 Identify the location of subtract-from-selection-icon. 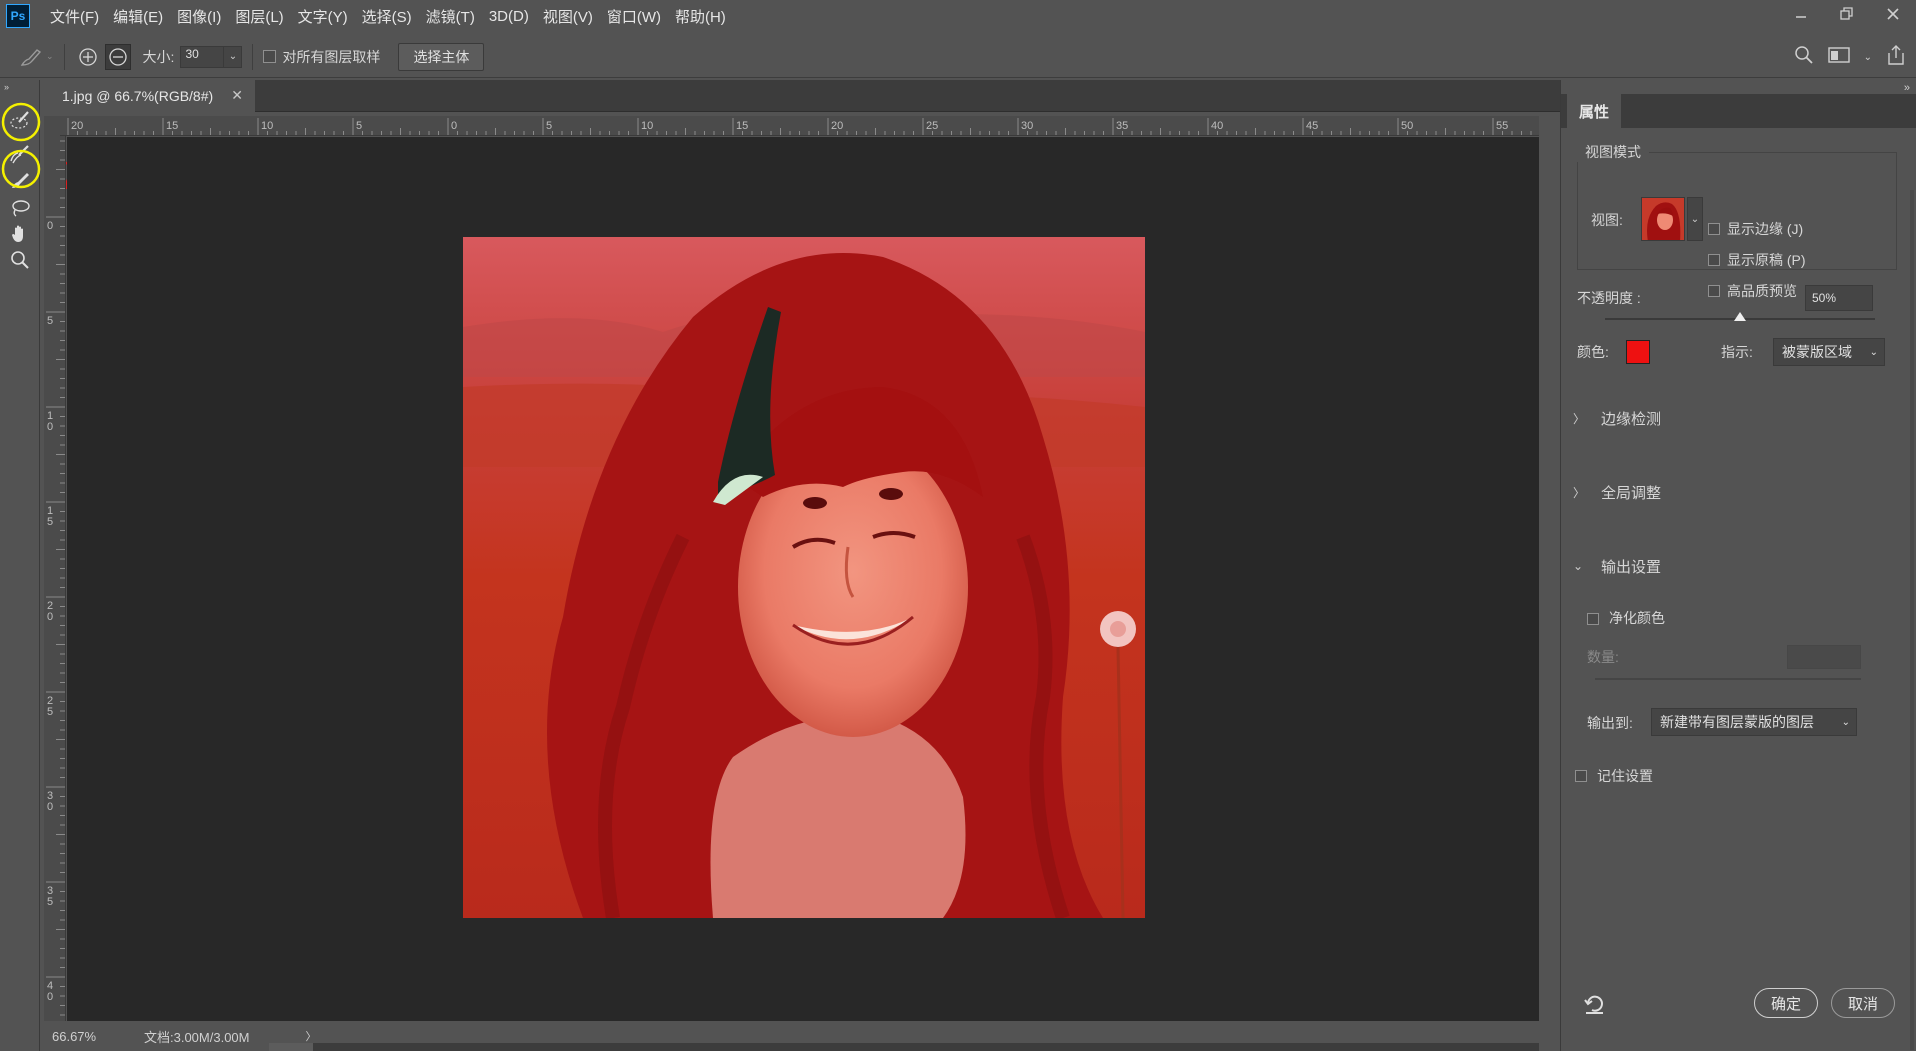
(117, 56).